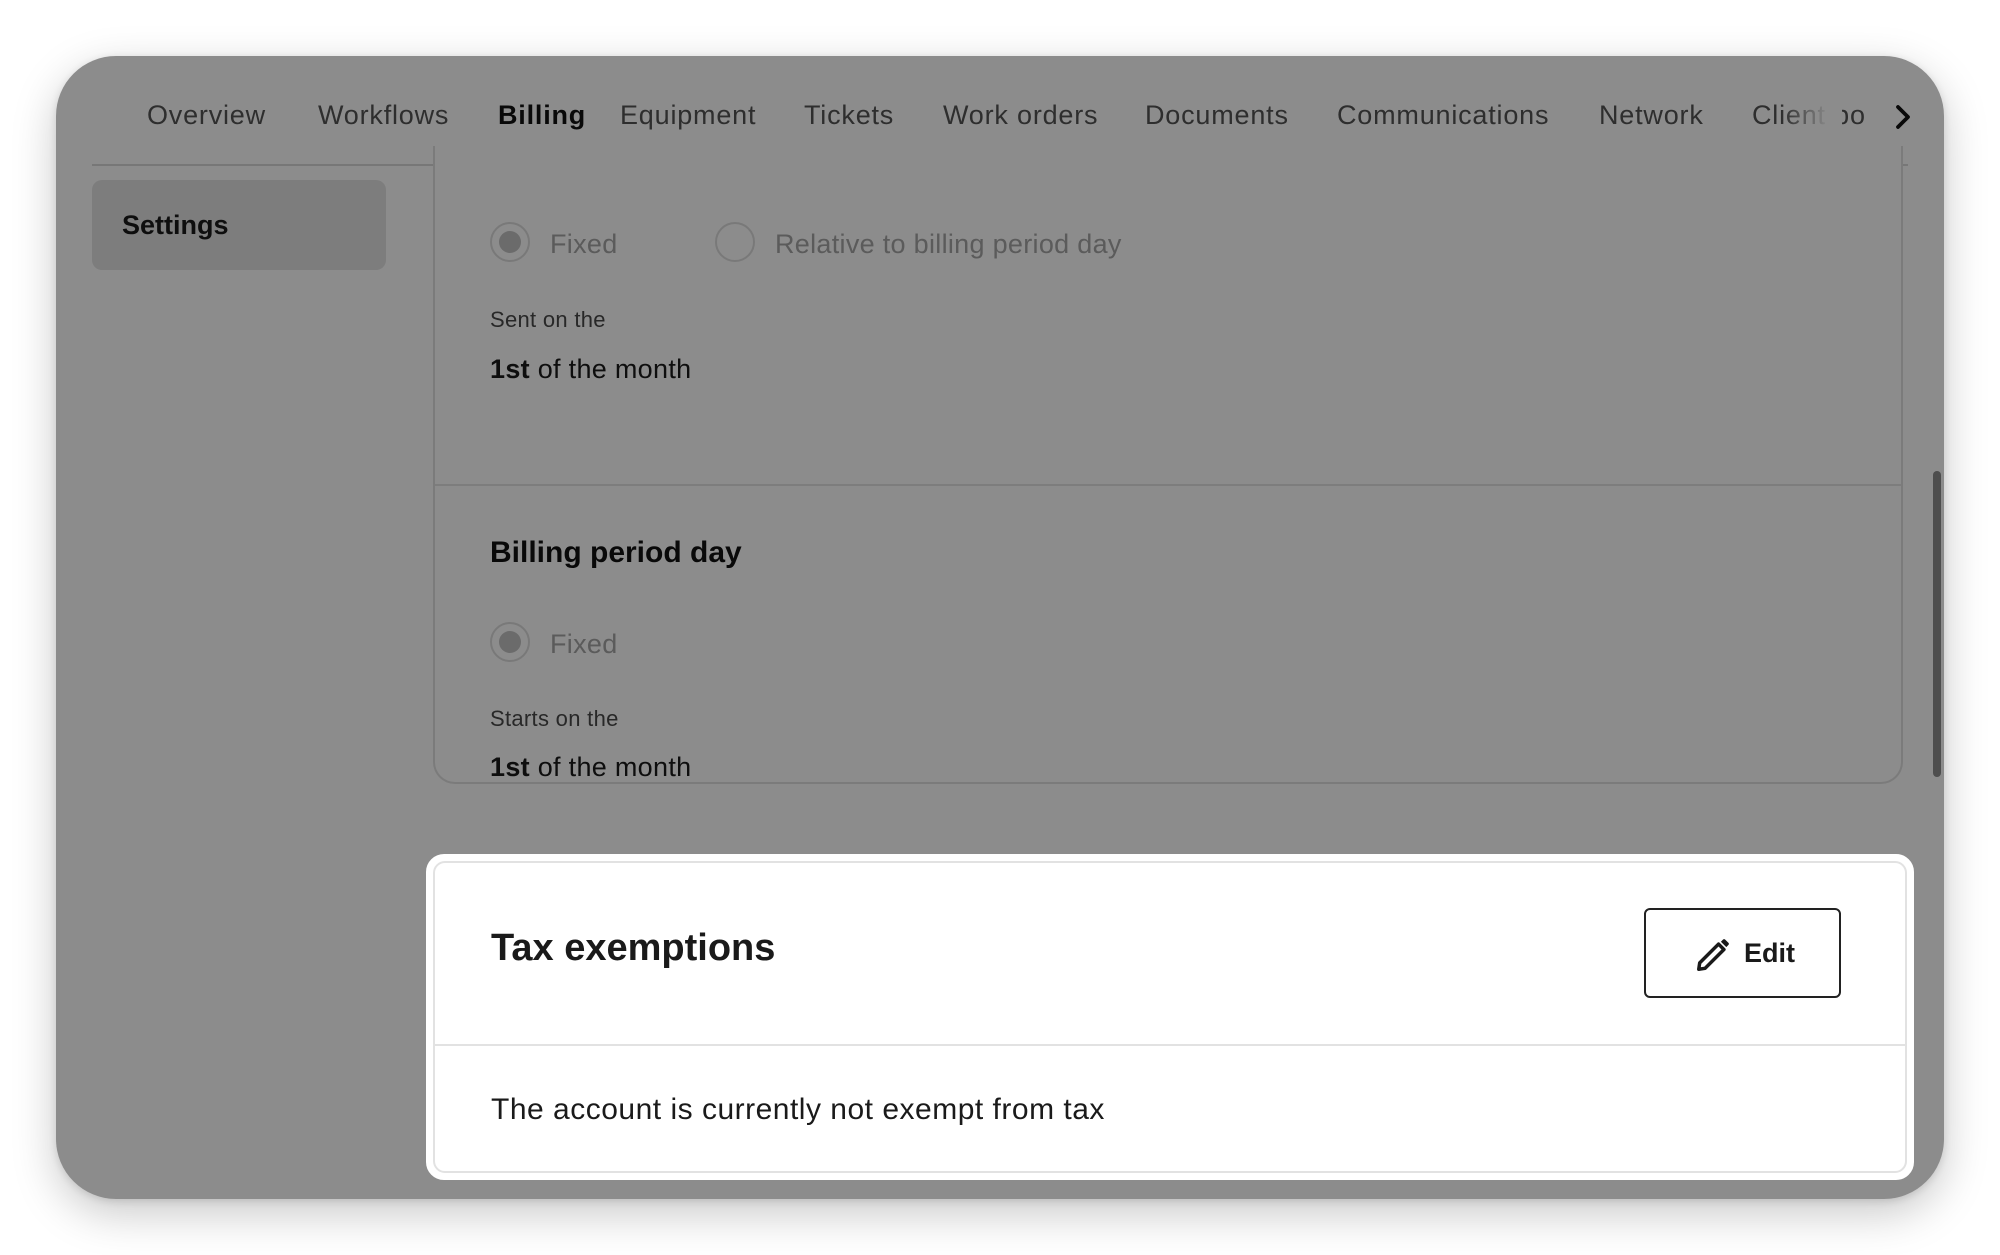 The image size is (2000, 1255). I want to click on pencil-icon, so click(1713, 955).